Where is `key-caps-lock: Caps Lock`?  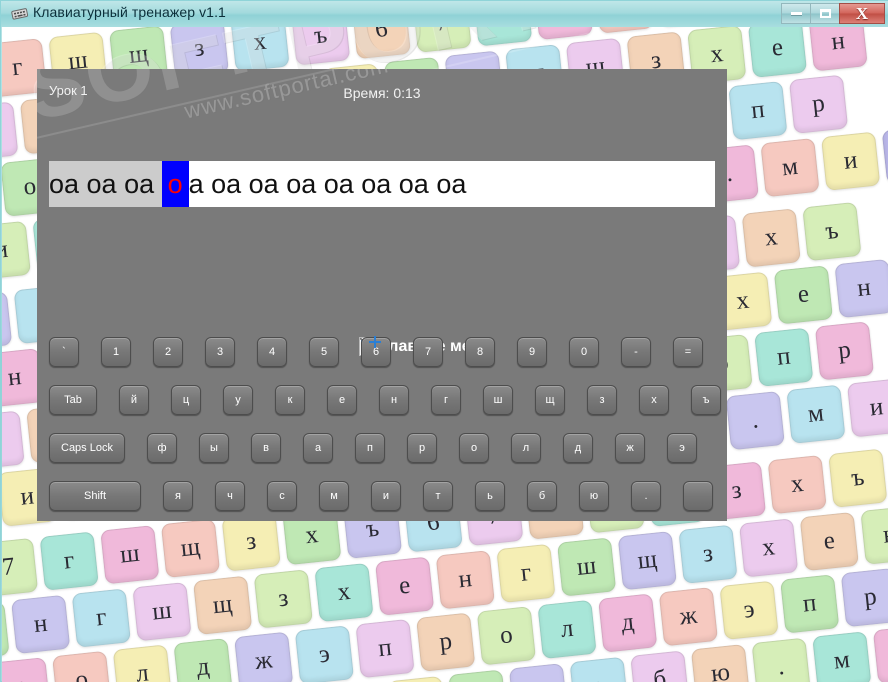 key-caps-lock: Caps Lock is located at coordinates (87, 448).